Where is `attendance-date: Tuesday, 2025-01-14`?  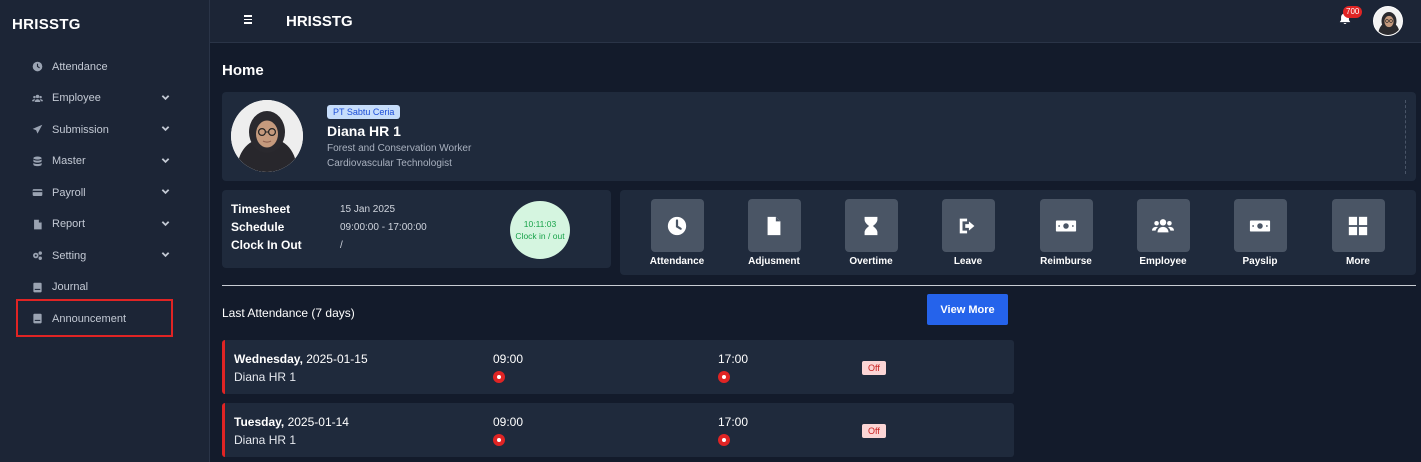 attendance-date: Tuesday, 2025-01-14 is located at coordinates (291, 422).